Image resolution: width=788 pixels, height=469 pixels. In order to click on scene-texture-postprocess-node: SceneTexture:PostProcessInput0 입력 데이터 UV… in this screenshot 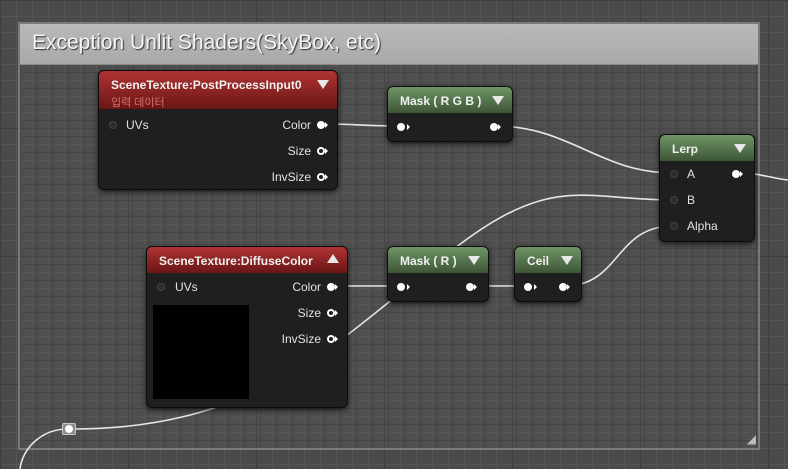, I will do `click(218, 130)`.